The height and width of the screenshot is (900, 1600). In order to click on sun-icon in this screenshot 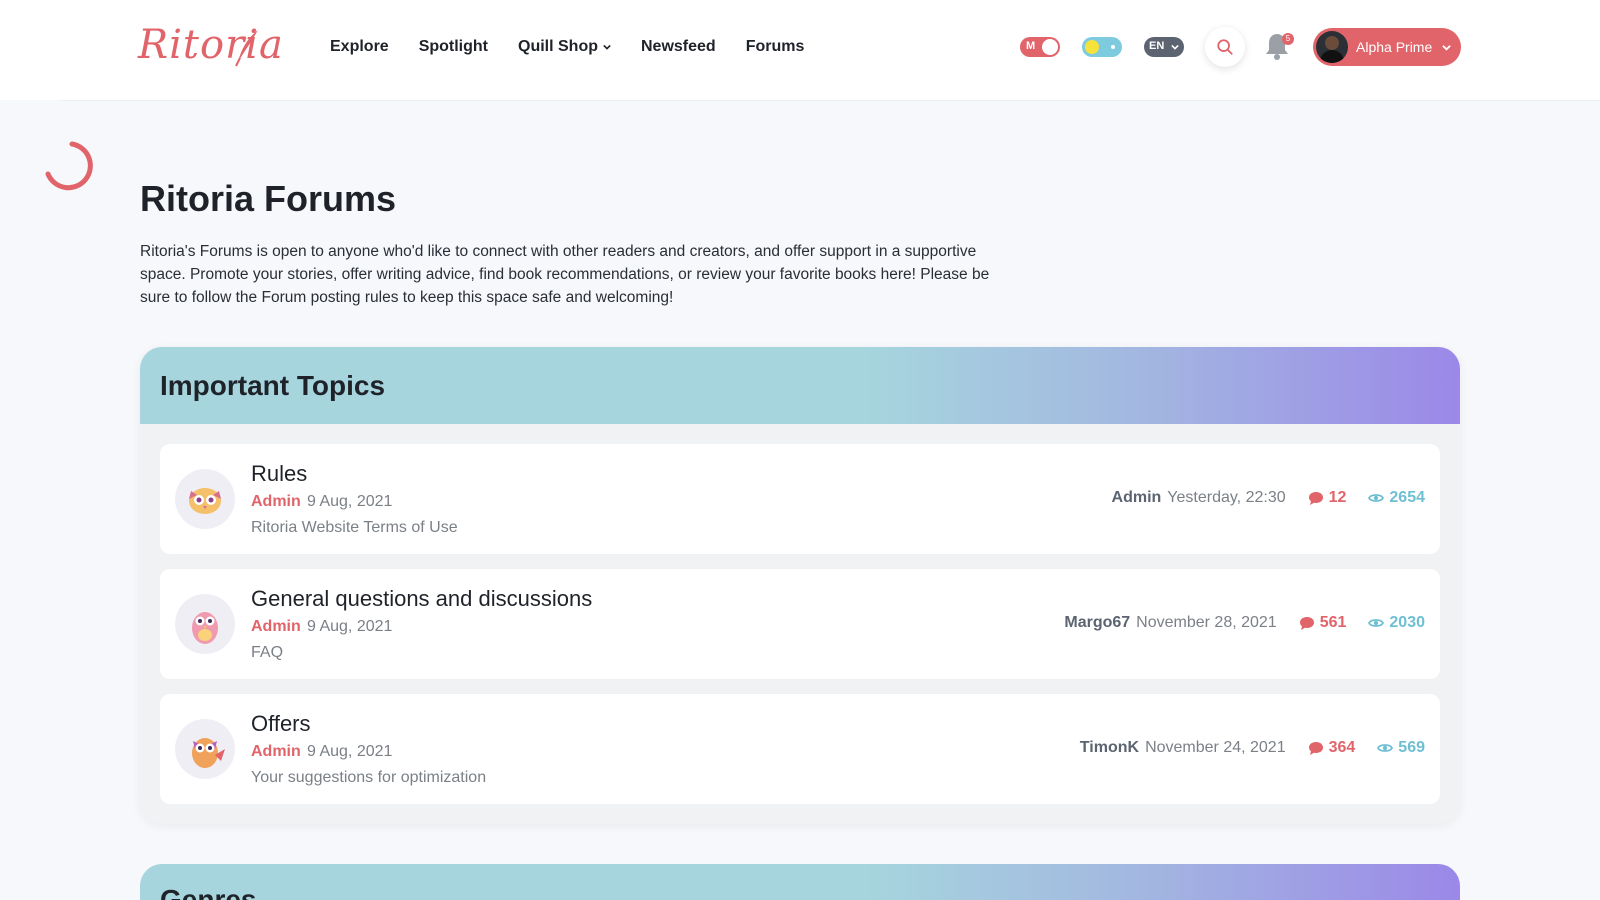, I will do `click(1092, 47)`.